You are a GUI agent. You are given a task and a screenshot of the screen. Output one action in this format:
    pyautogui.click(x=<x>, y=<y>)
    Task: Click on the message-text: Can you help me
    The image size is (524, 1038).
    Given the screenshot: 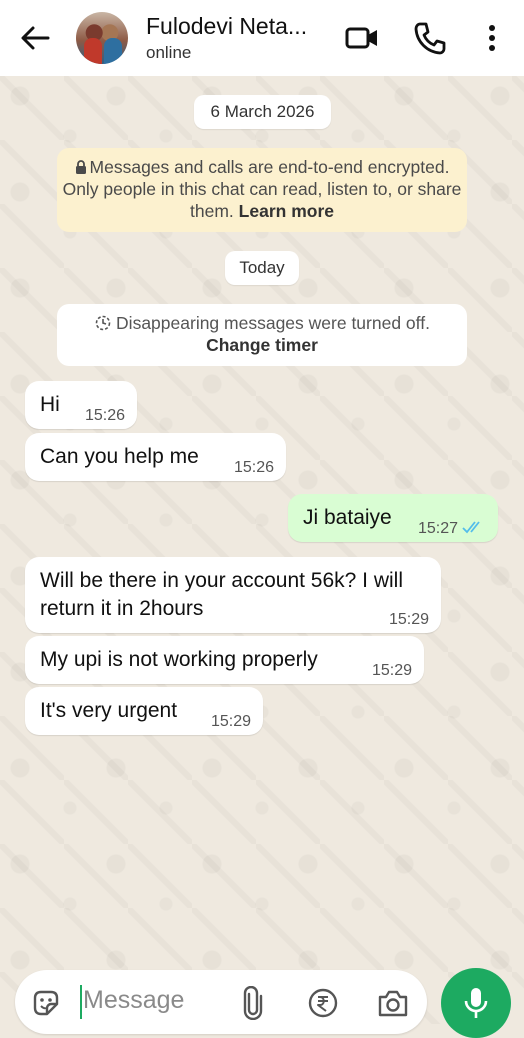 What is the action you would take?
    pyautogui.click(x=119, y=456)
    